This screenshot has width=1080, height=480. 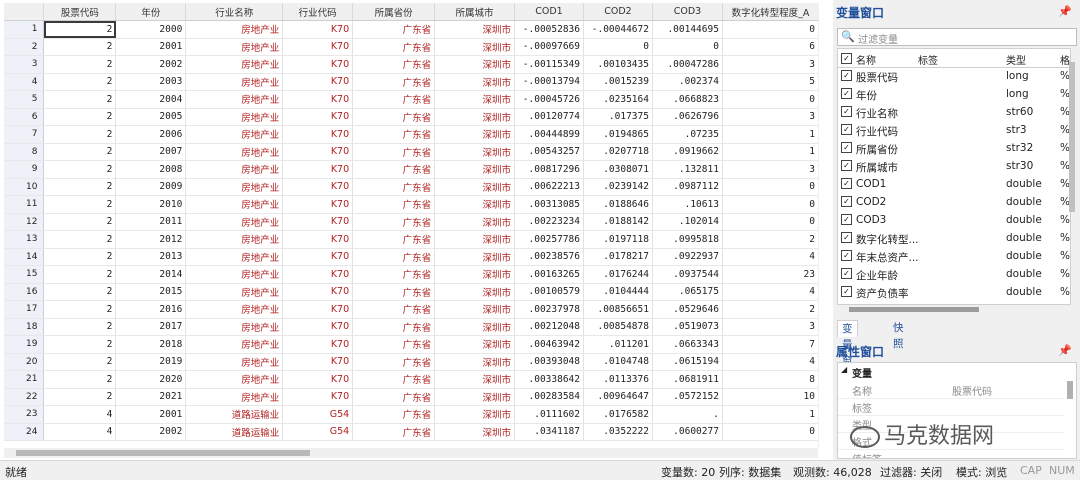 I want to click on table-cell: .00144695, so click(x=687, y=29).